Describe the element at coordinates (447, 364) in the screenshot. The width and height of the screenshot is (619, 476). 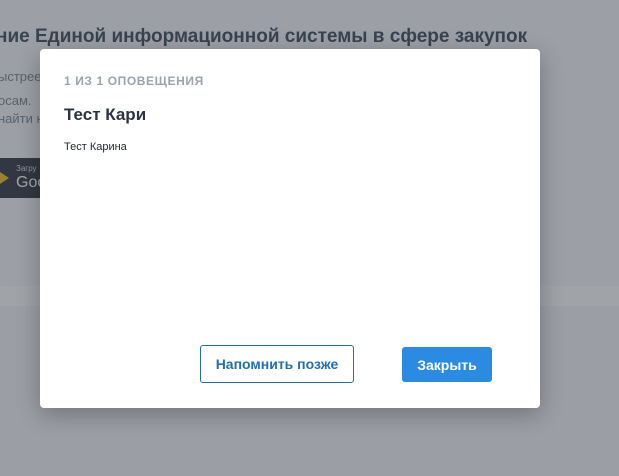
I see `close-button: Закрыть` at that location.